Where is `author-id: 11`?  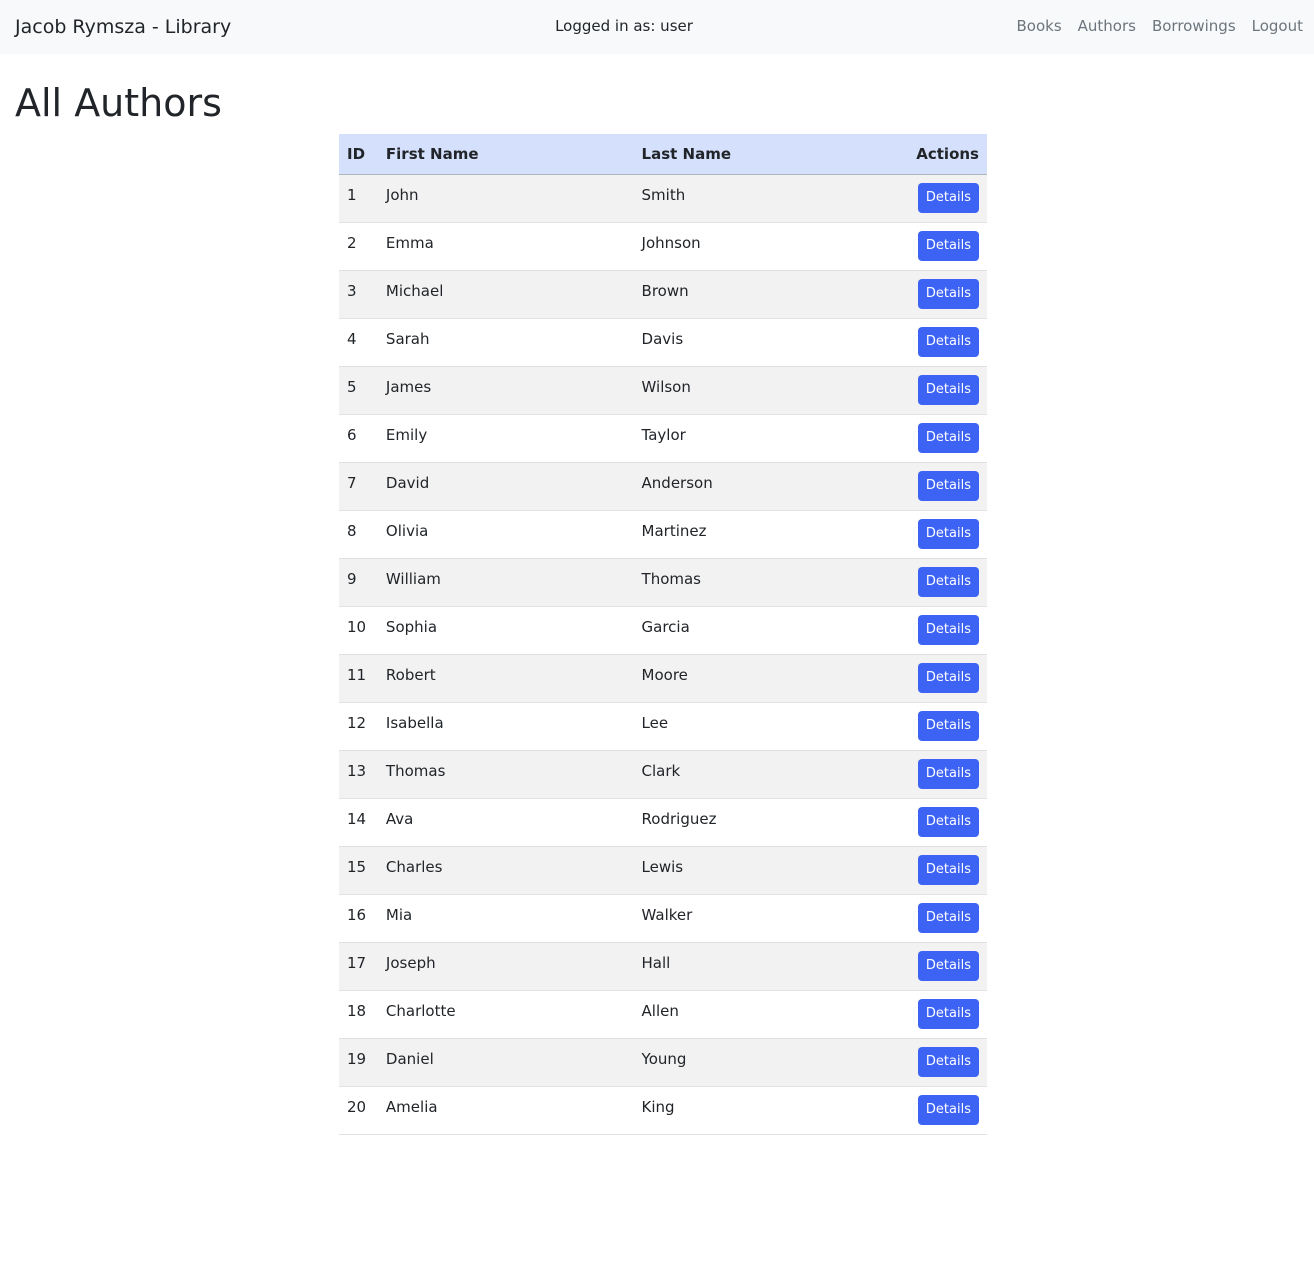 author-id: 11 is located at coordinates (357, 675).